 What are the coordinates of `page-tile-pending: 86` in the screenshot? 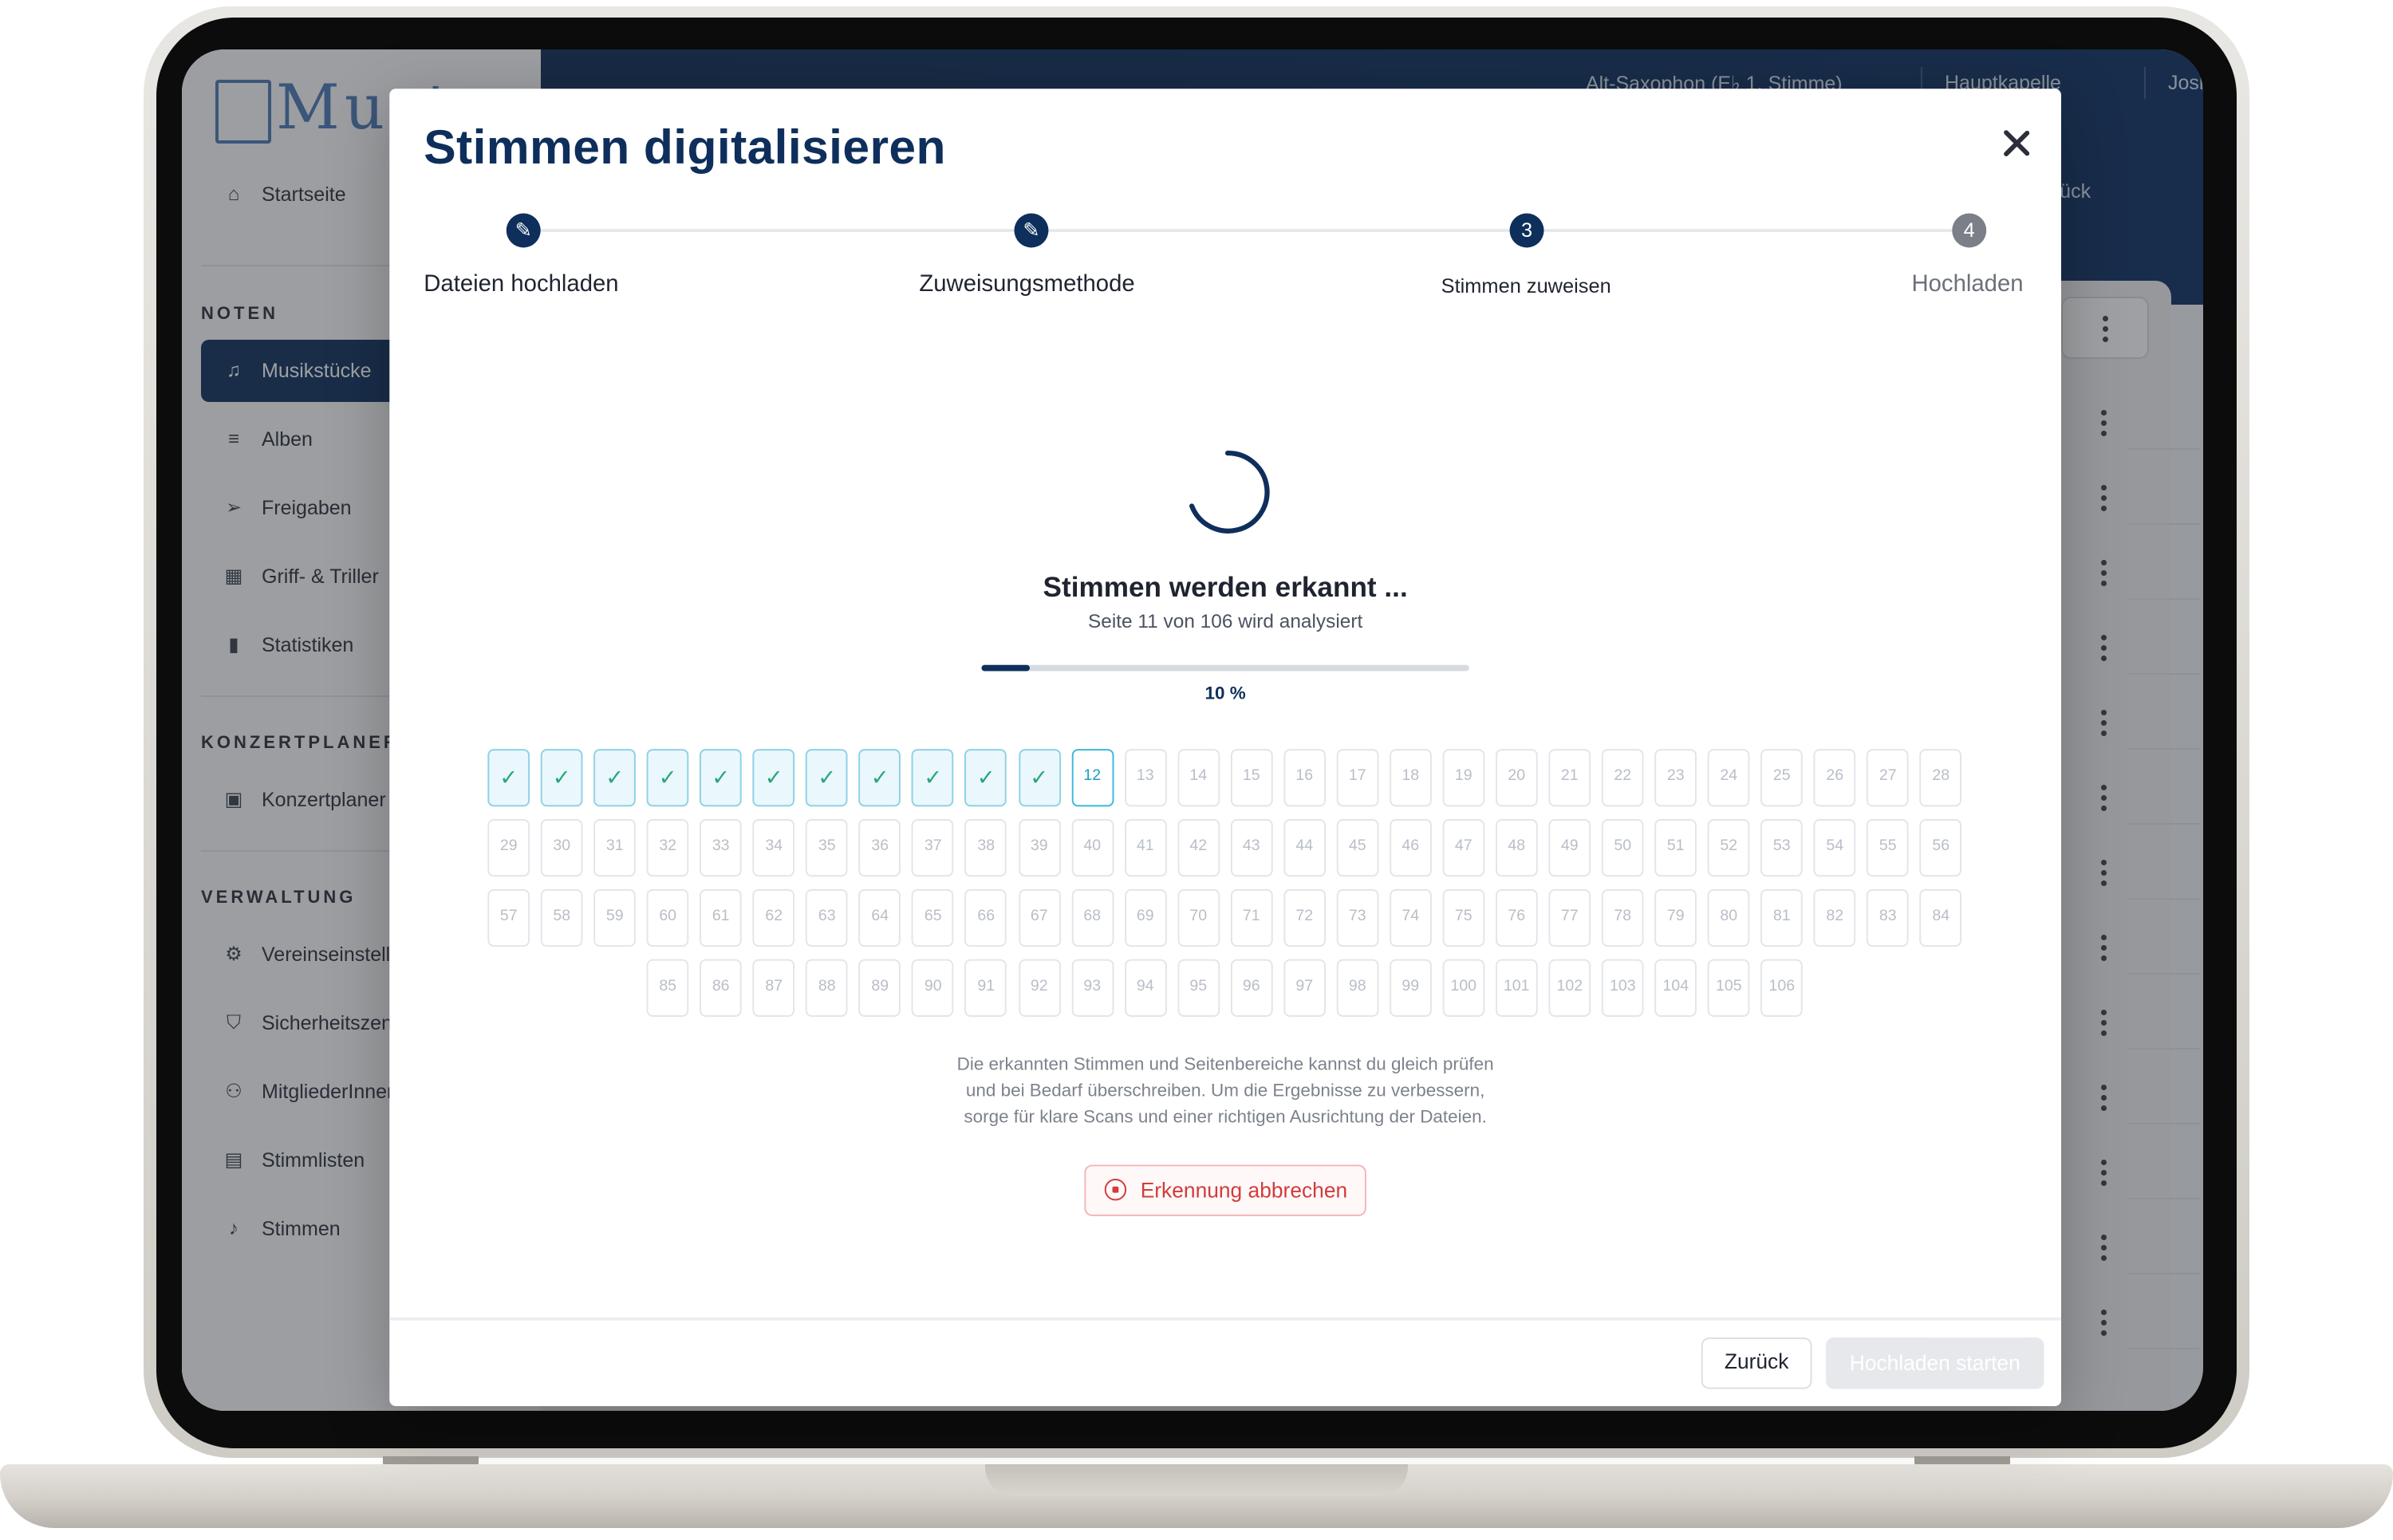 It's located at (721, 988).